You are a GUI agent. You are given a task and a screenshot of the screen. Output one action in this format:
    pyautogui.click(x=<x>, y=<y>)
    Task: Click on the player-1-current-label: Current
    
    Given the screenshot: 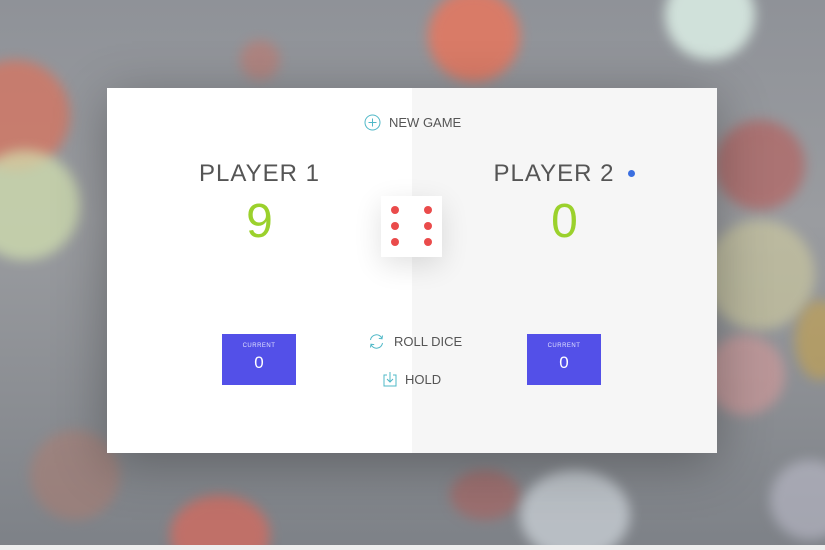 What is the action you would take?
    pyautogui.click(x=259, y=346)
    